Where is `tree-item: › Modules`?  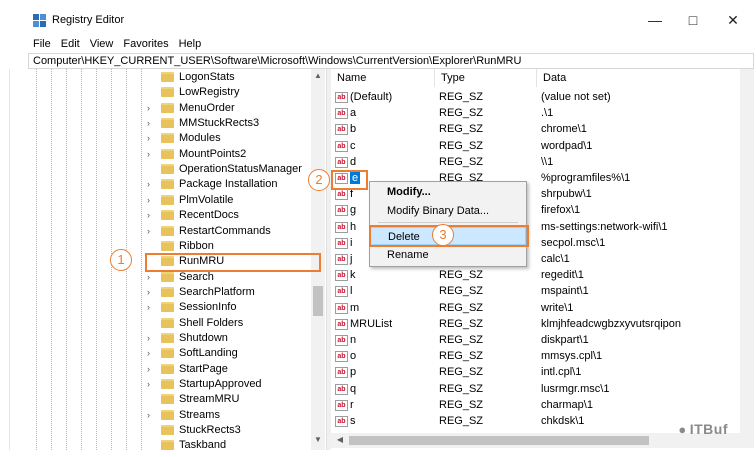 tree-item: › Modules is located at coordinates (168, 139).